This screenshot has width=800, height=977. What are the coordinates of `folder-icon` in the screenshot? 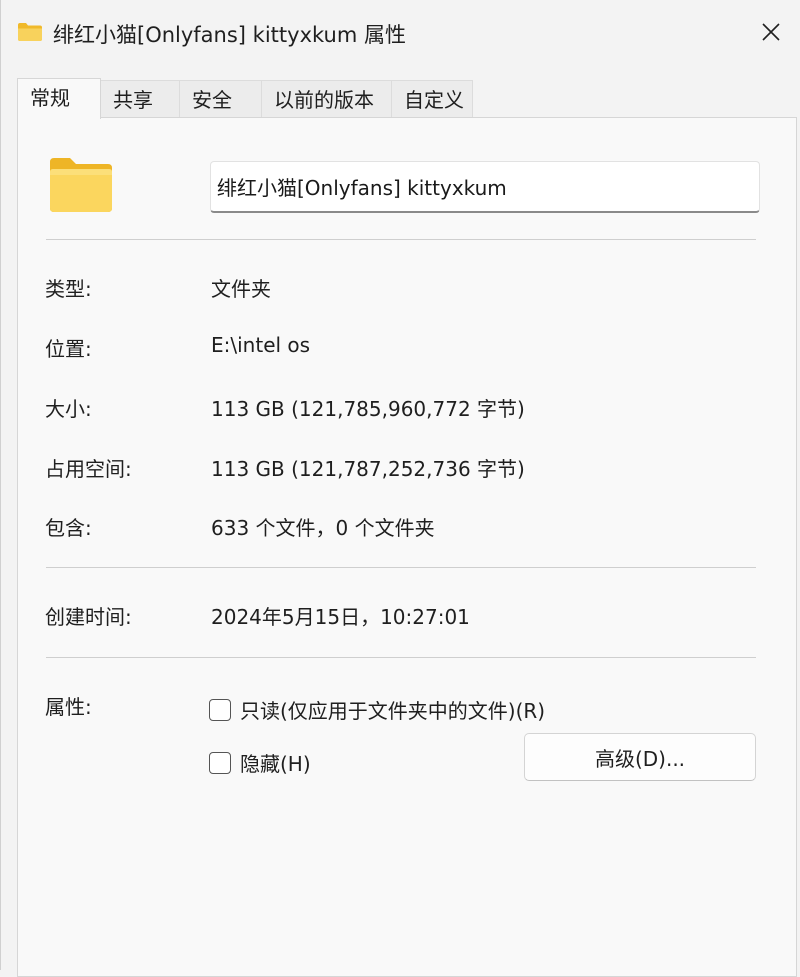 It's located at (30, 32).